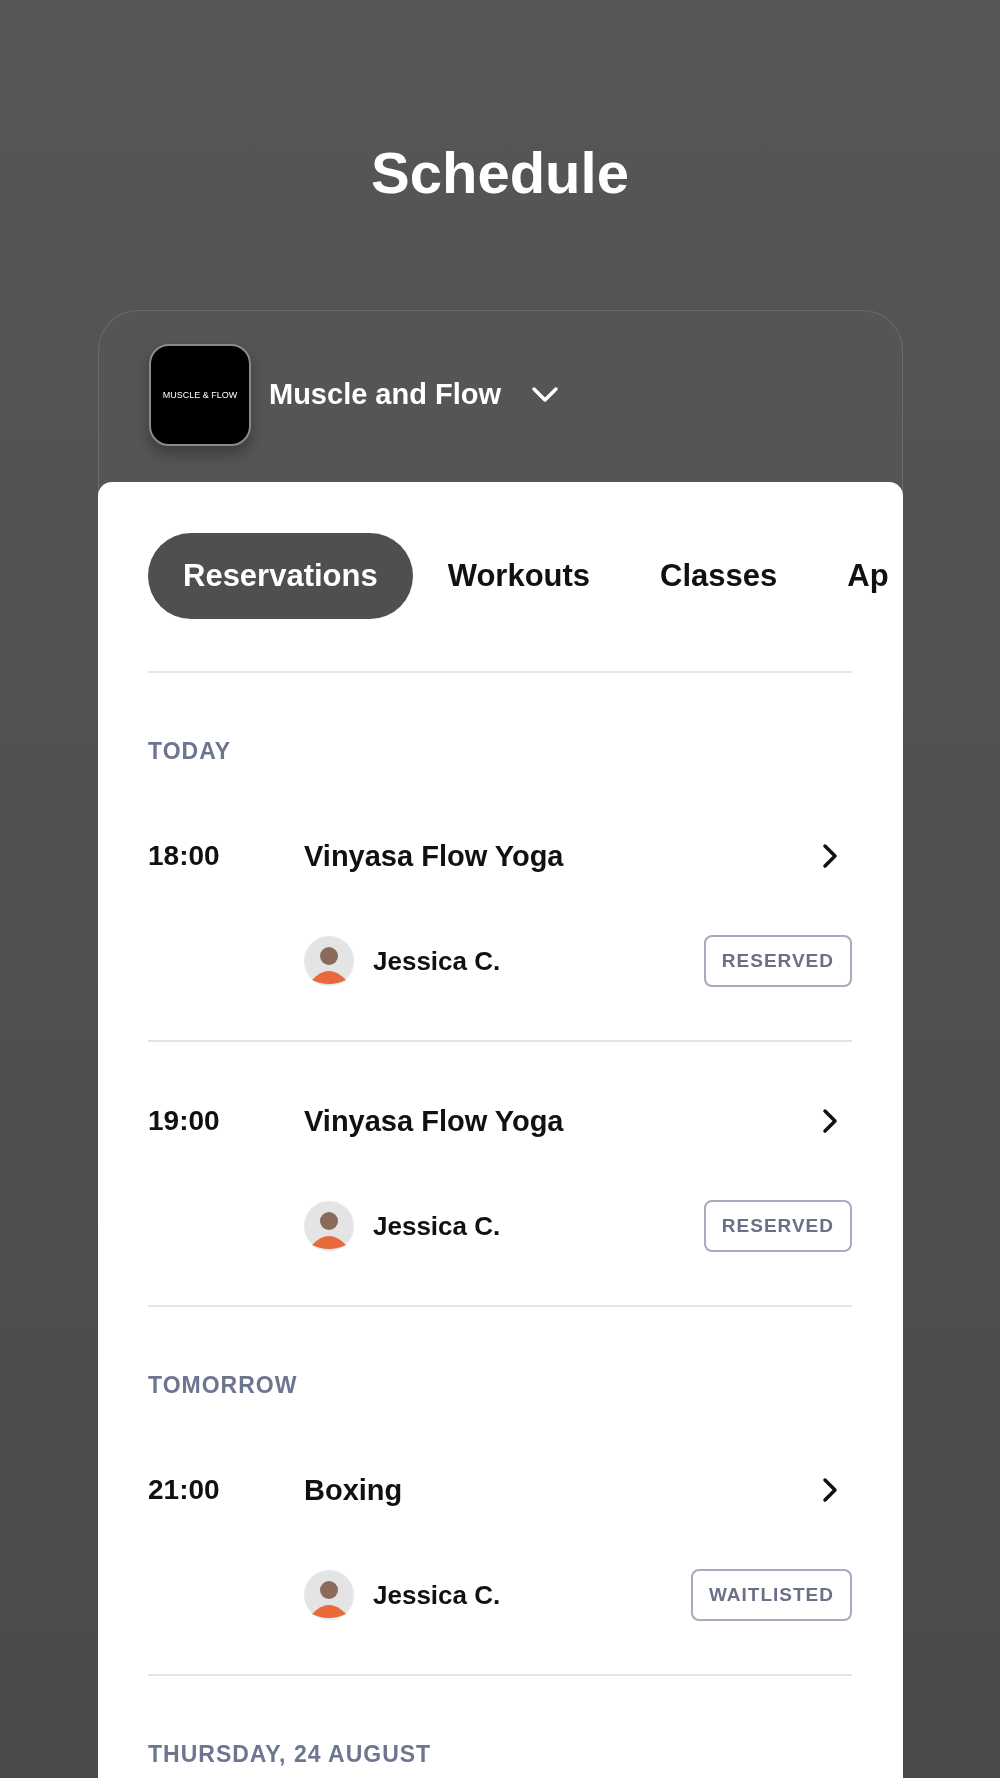 This screenshot has width=1000, height=1778. Describe the element at coordinates (519, 576) in the screenshot. I see `tab: Workouts` at that location.